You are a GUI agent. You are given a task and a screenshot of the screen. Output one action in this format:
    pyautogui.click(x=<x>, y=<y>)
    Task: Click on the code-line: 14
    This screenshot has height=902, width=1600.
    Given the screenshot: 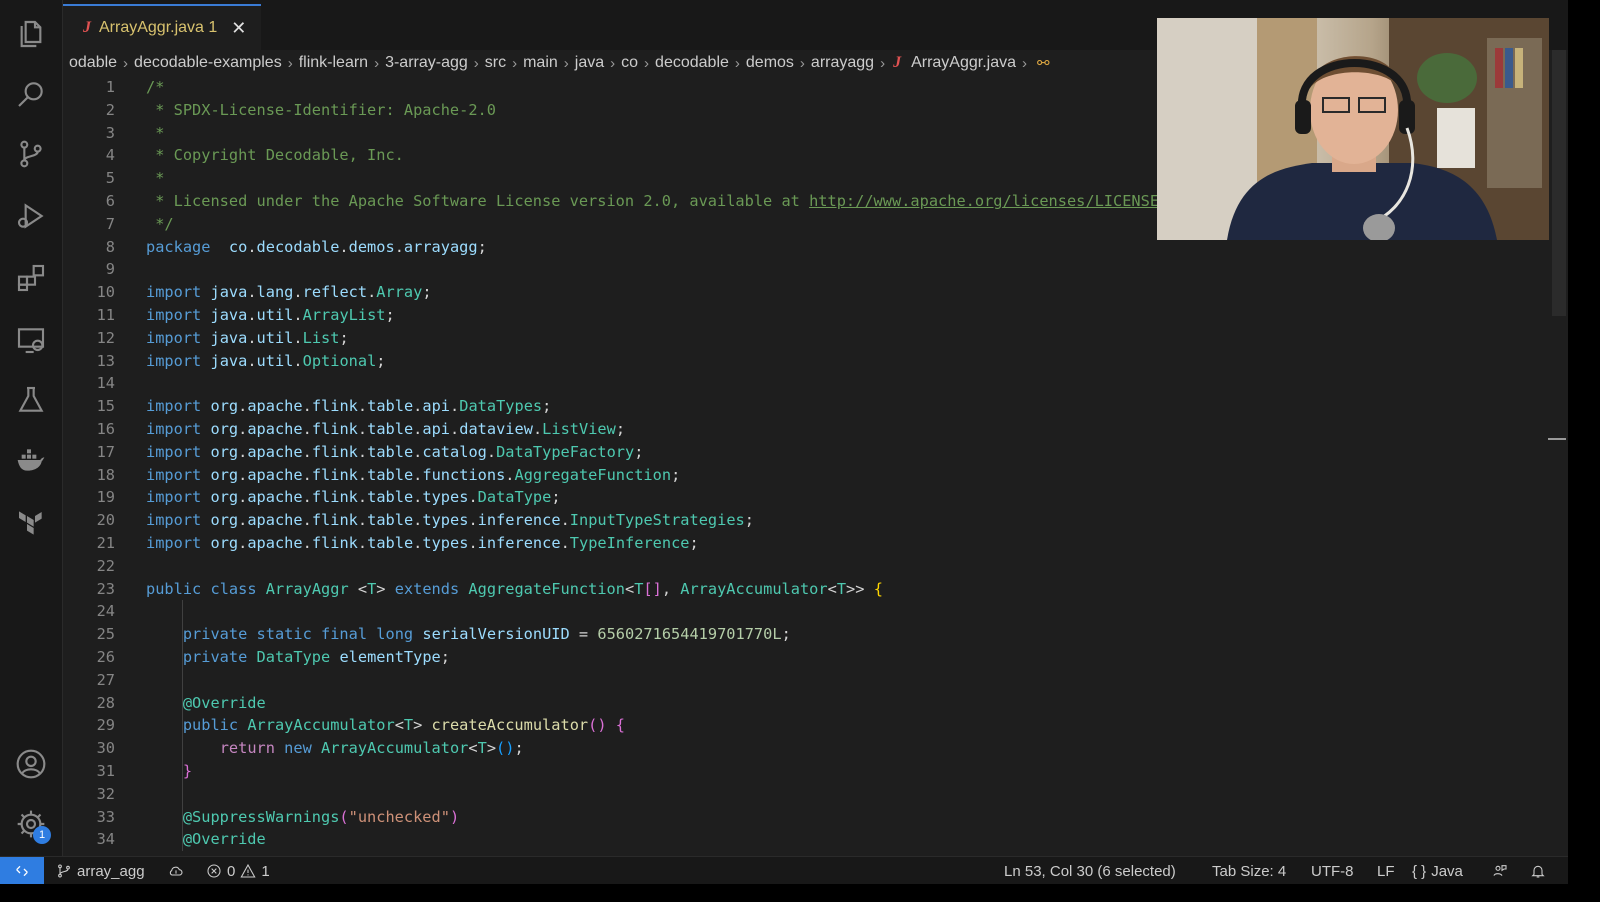 What is the action you would take?
    pyautogui.click(x=805, y=383)
    